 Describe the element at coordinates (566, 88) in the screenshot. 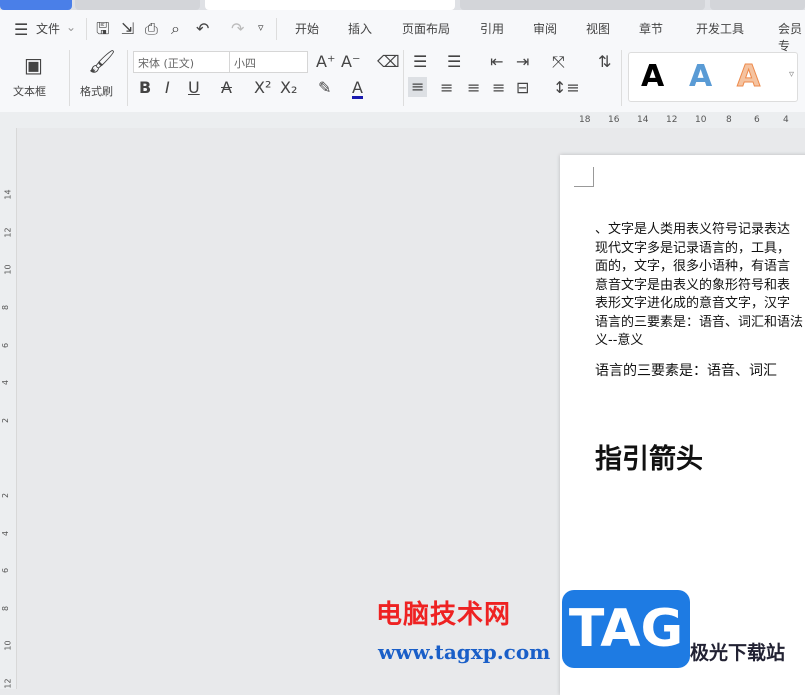

I see `line-spacing-icon: ↕≡` at that location.